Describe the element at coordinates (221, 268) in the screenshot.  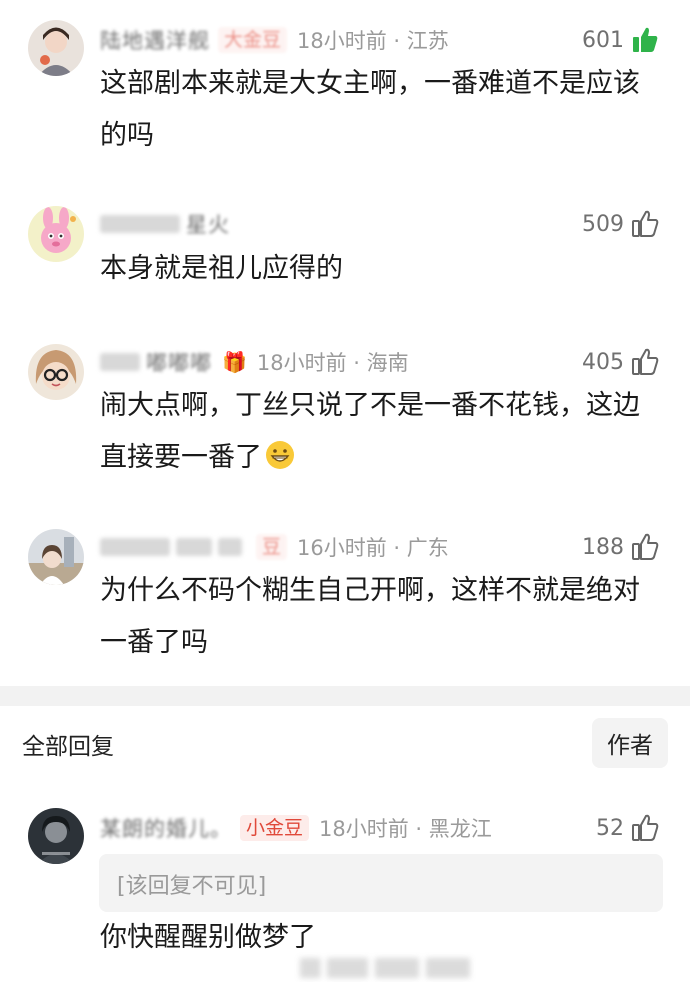
I see `comment-text: 本身就是祖儿应得的` at that location.